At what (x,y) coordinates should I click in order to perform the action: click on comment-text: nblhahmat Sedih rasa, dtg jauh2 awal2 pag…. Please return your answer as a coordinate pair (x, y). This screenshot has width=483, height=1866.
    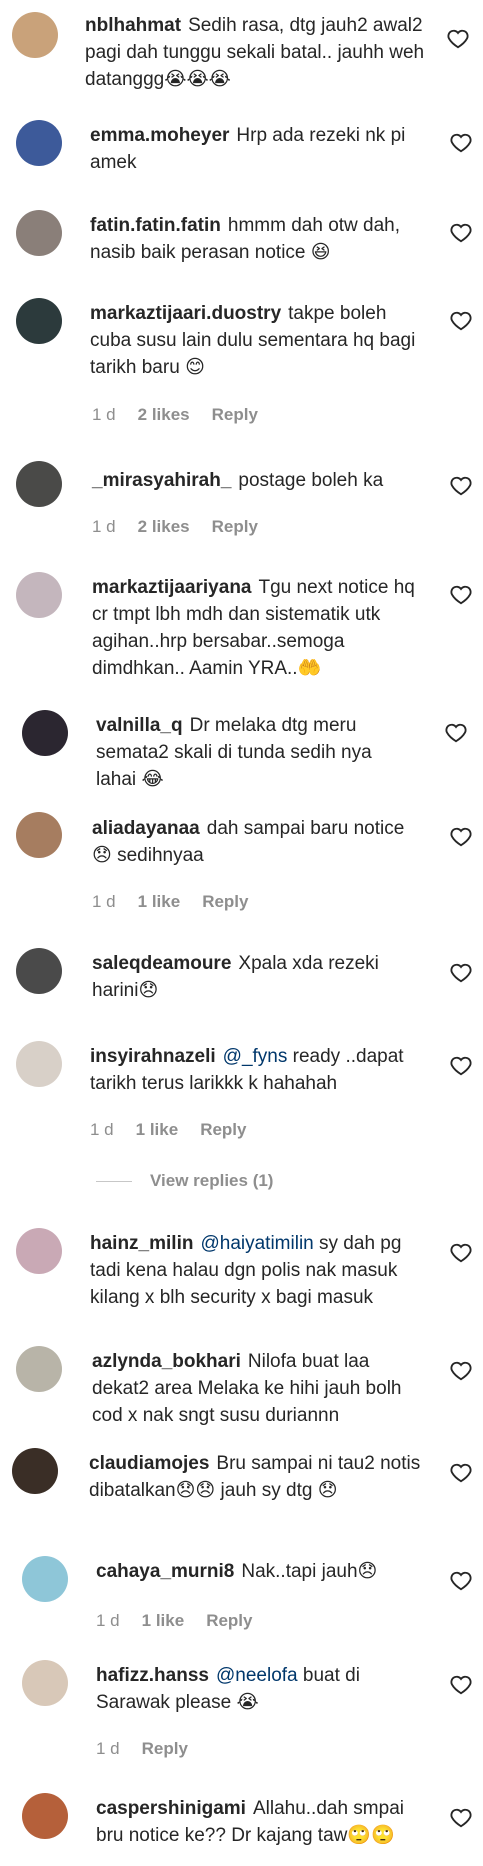
    Looking at the image, I should click on (255, 52).